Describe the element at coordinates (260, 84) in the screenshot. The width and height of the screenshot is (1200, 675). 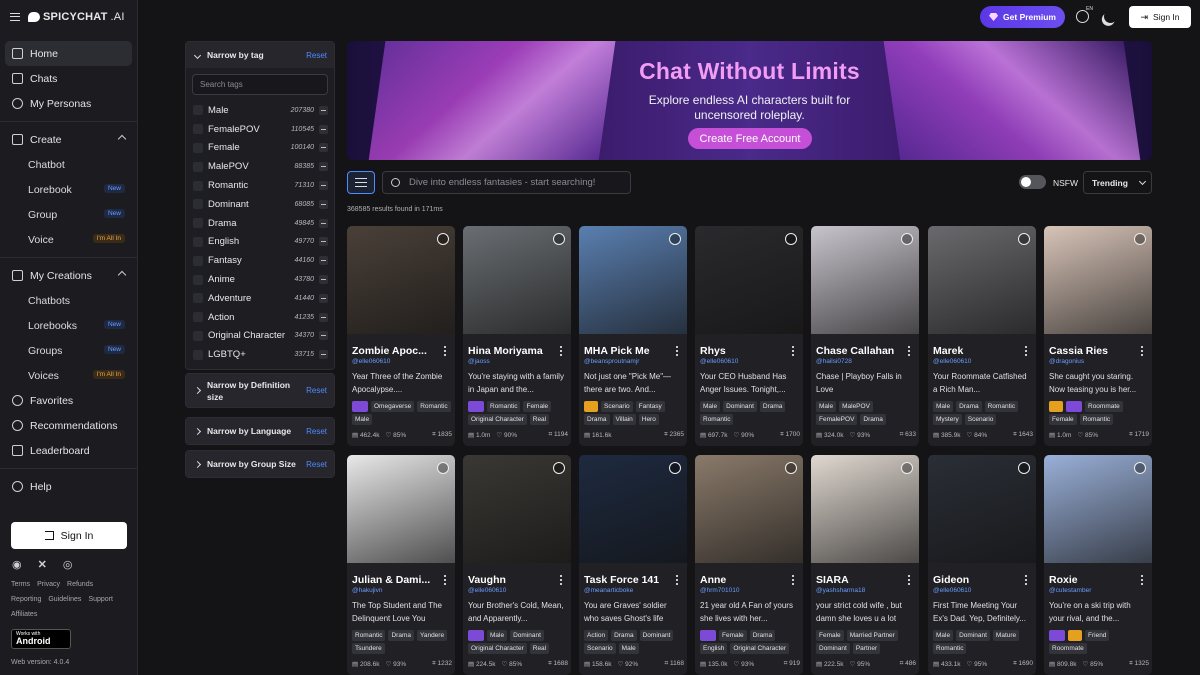
I see `tag-search-input: Search tags` at that location.